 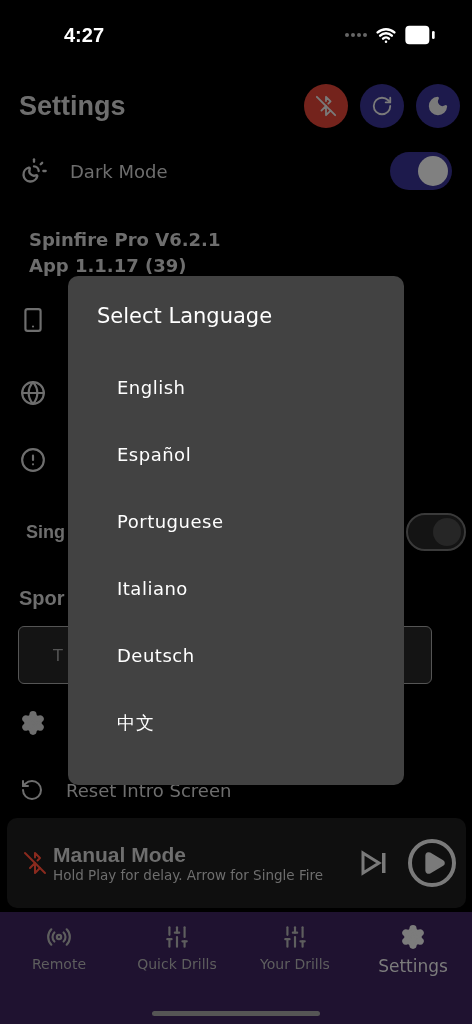 I want to click on skip-forward-button, so click(x=374, y=863).